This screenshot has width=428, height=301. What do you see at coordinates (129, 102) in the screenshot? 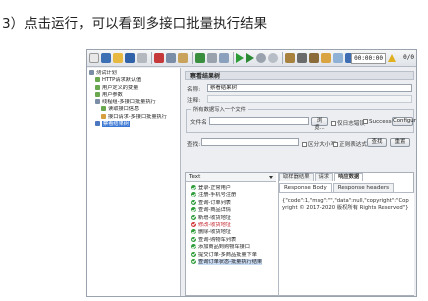
I see `tree-item-label: 线程组-多接口批量执行` at bounding box center [129, 102].